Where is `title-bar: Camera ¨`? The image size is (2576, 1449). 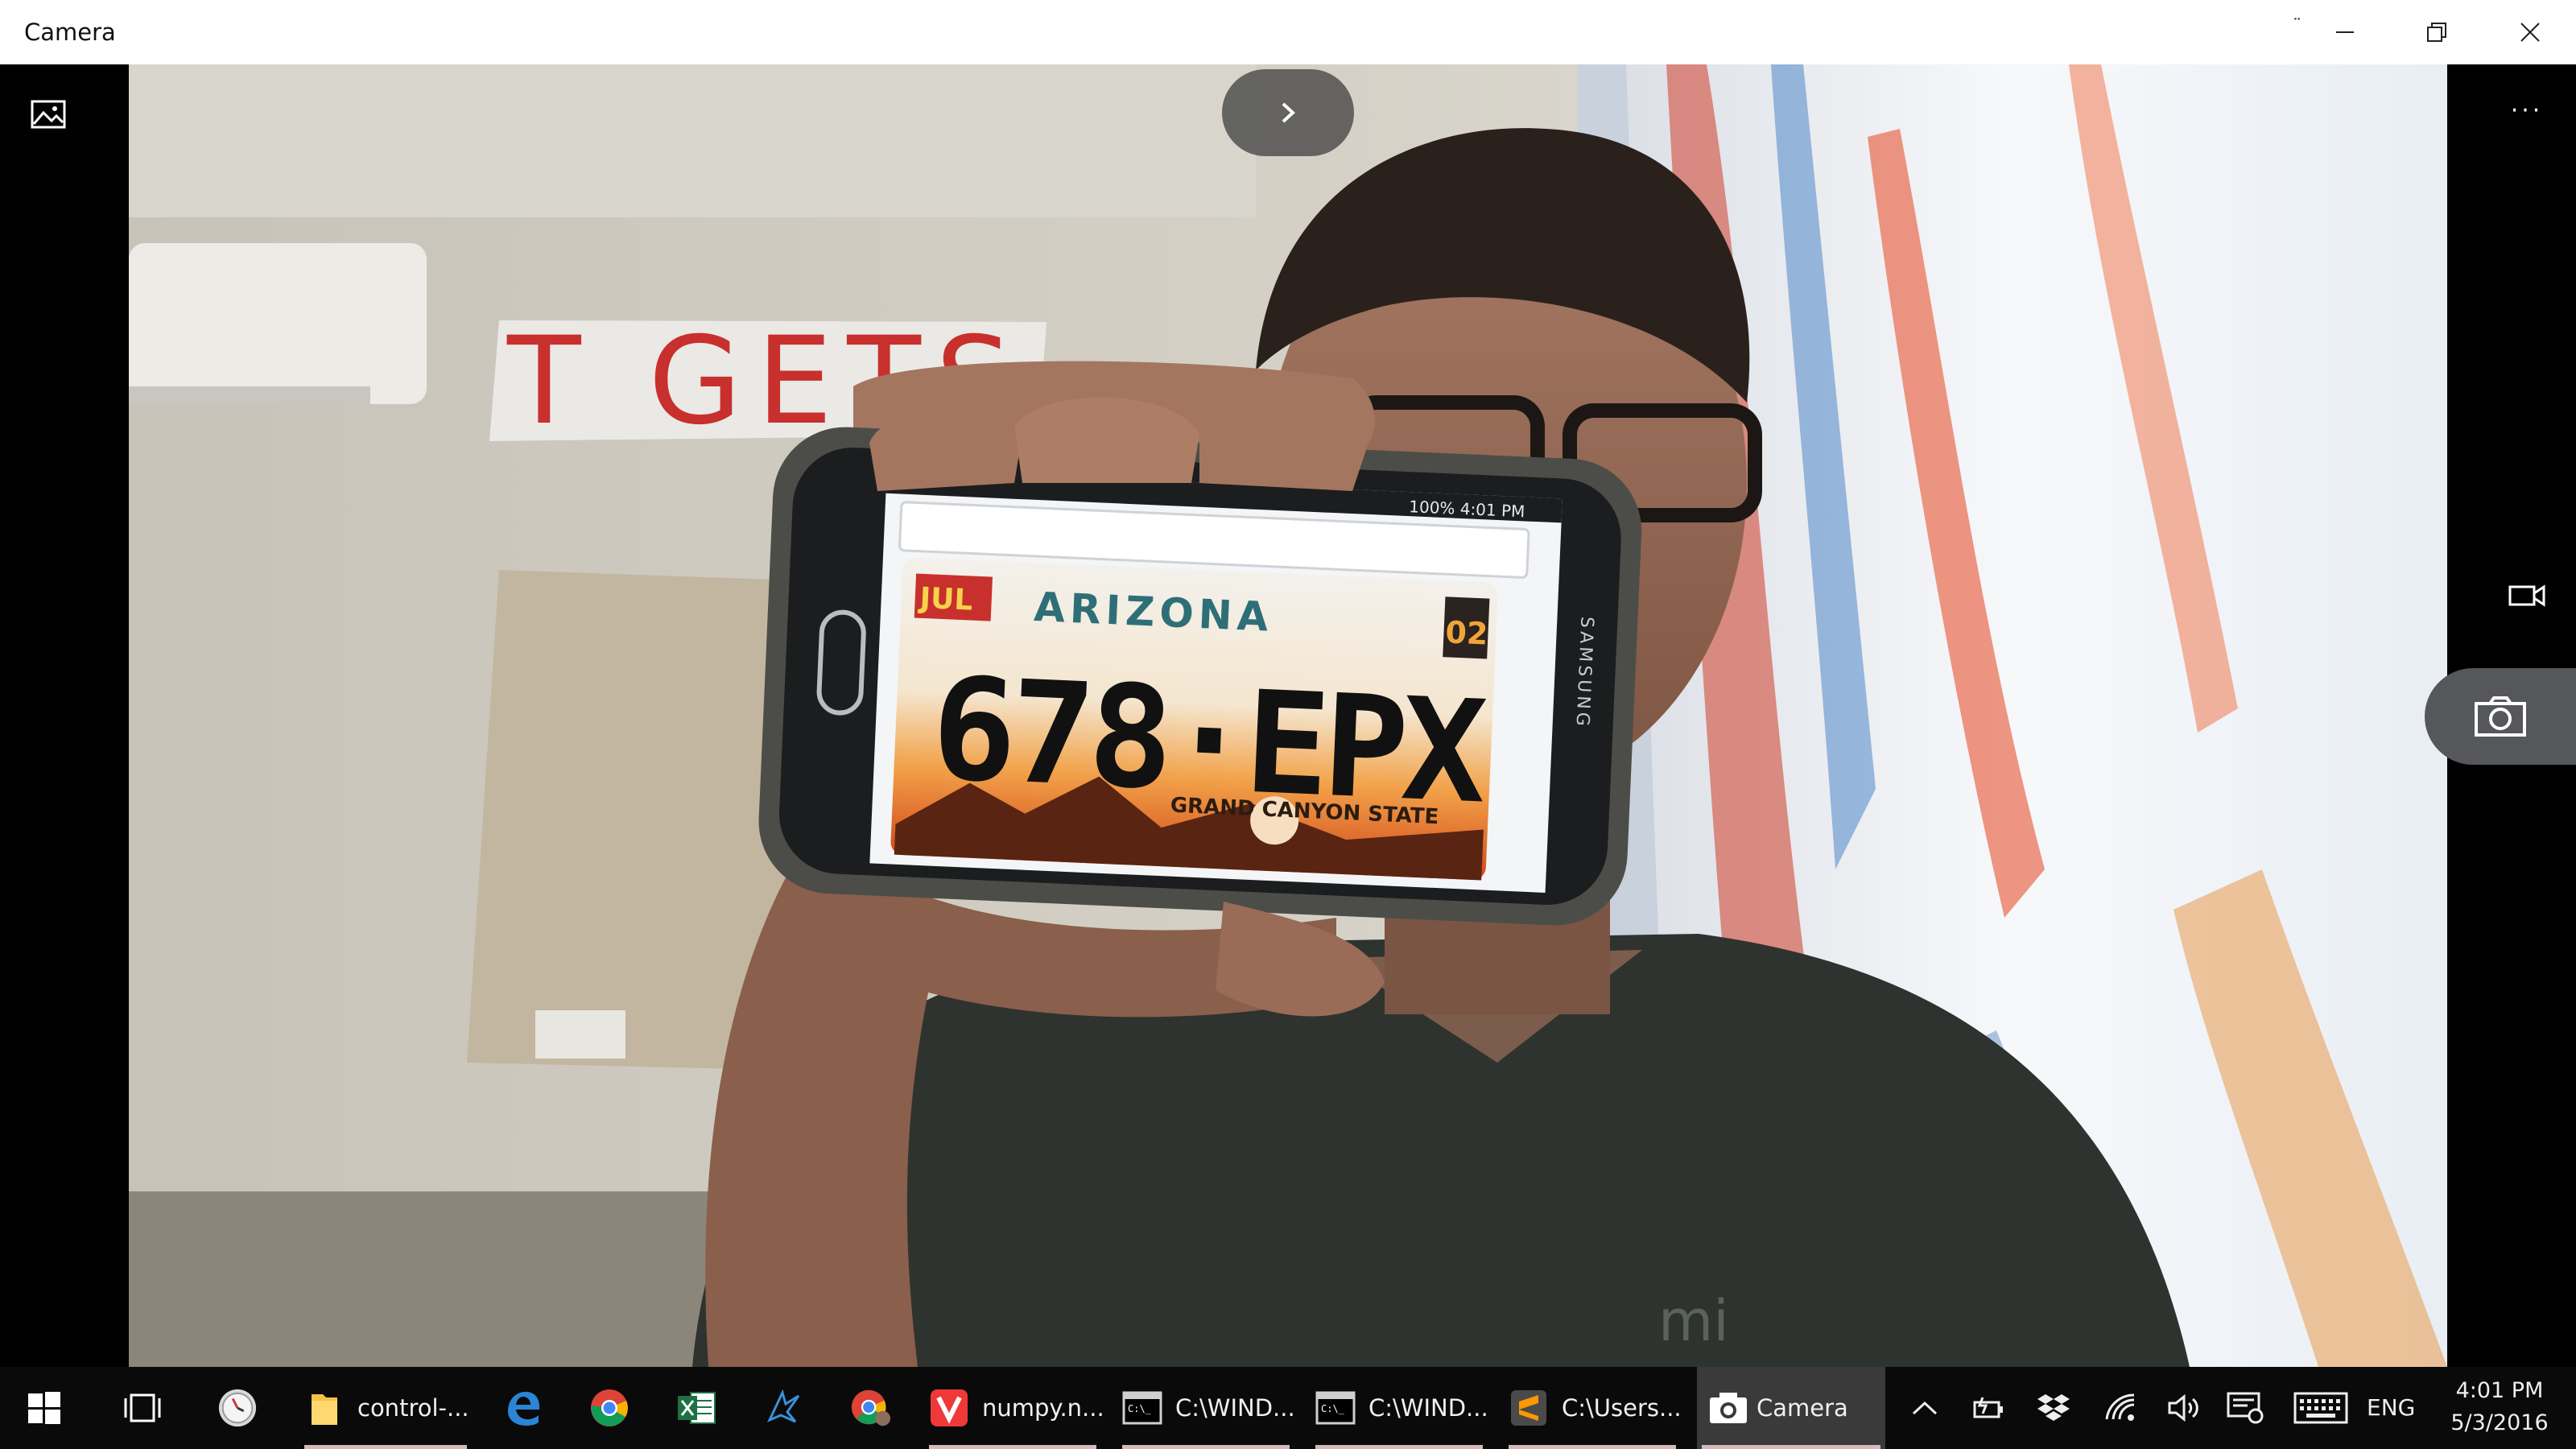 title-bar: Camera ¨ is located at coordinates (1288, 32).